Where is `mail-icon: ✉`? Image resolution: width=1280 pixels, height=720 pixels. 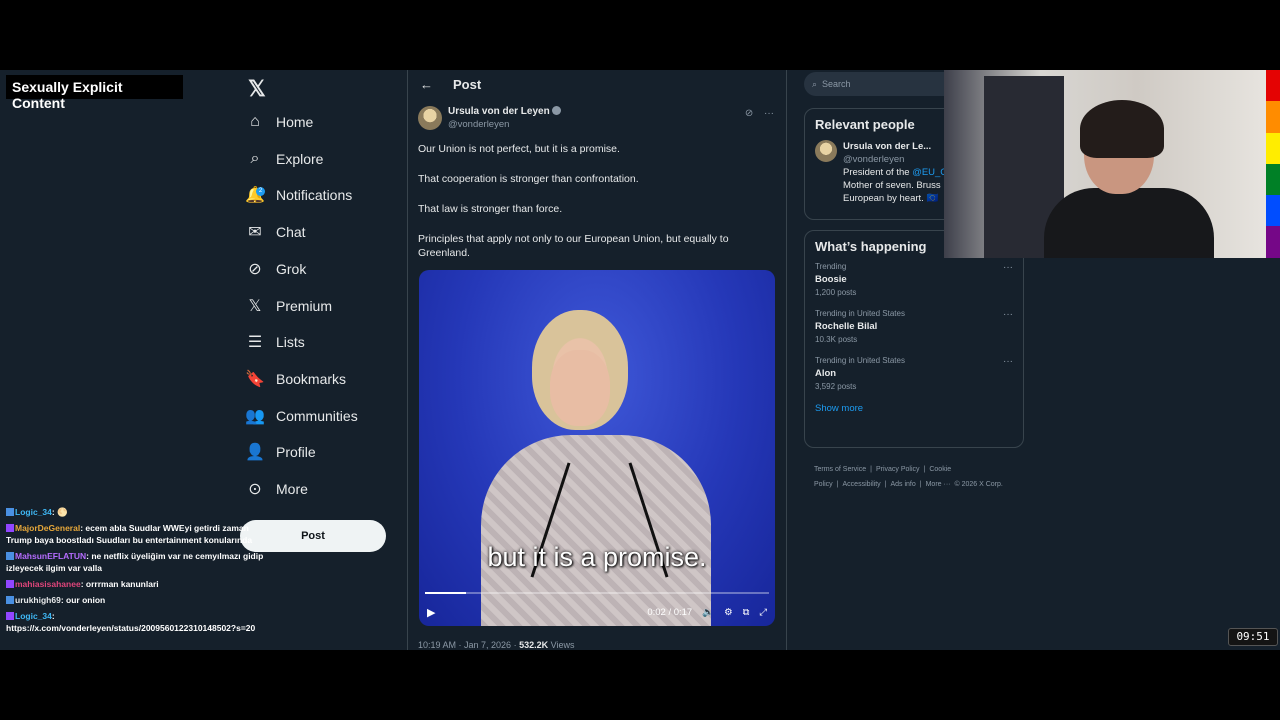
mail-icon: ✉ is located at coordinates (255, 233).